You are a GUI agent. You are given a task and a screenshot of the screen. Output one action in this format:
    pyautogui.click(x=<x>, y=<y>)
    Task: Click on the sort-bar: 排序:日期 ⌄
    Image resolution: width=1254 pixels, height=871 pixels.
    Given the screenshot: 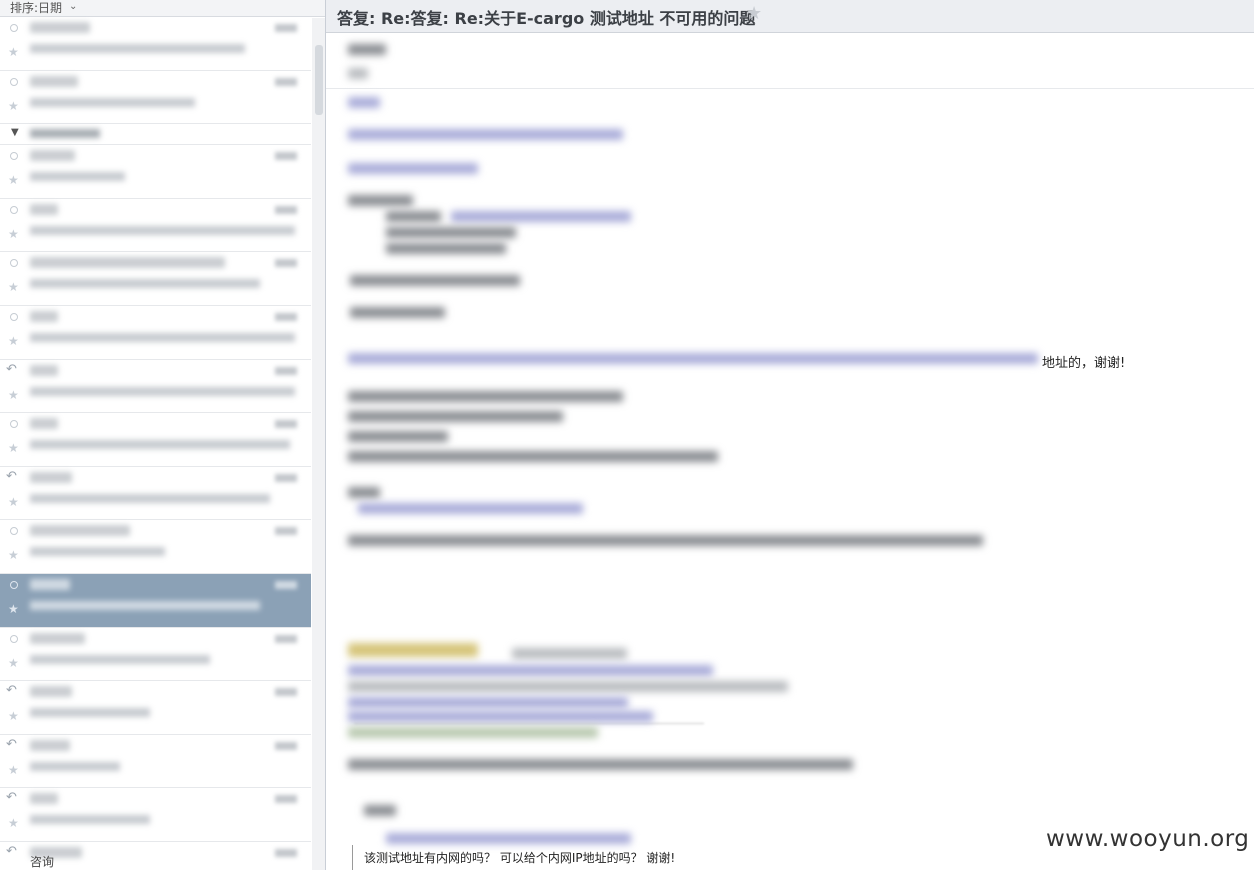 What is the action you would take?
    pyautogui.click(x=162, y=8)
    